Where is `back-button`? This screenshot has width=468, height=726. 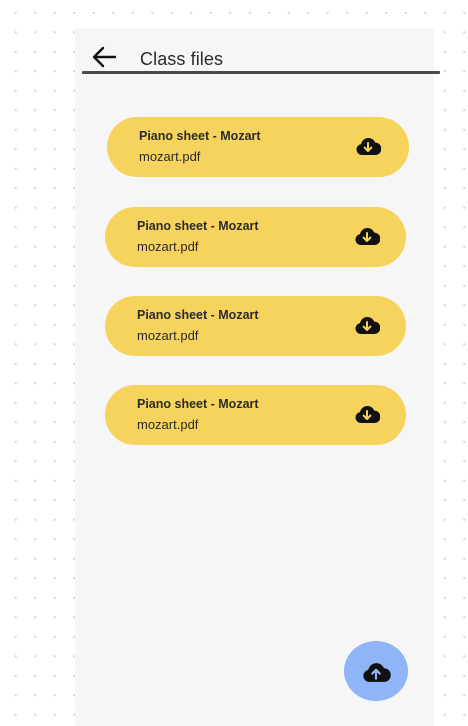 back-button is located at coordinates (104, 57).